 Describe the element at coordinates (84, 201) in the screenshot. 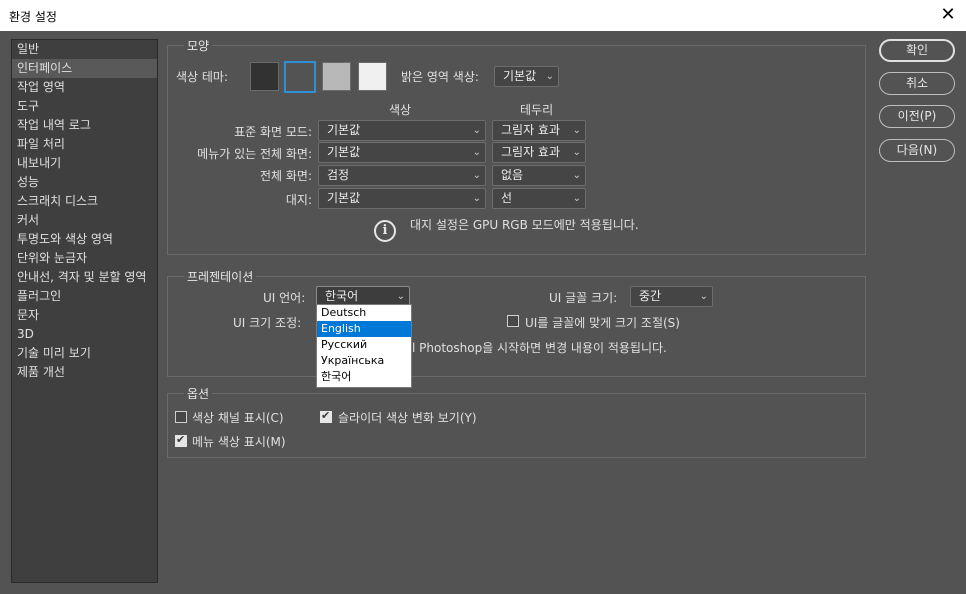

I see `sidebar-item: 스크래치 디스크` at that location.